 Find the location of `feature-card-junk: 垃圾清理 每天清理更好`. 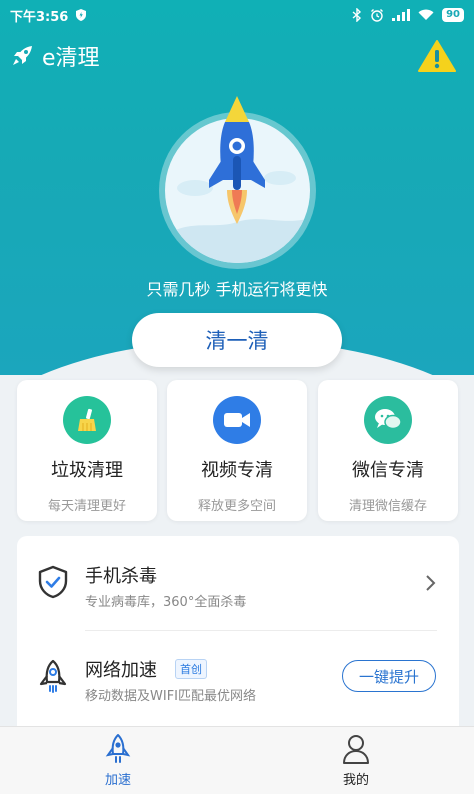

feature-card-junk: 垃圾清理 每天清理更好 is located at coordinates (87, 450).